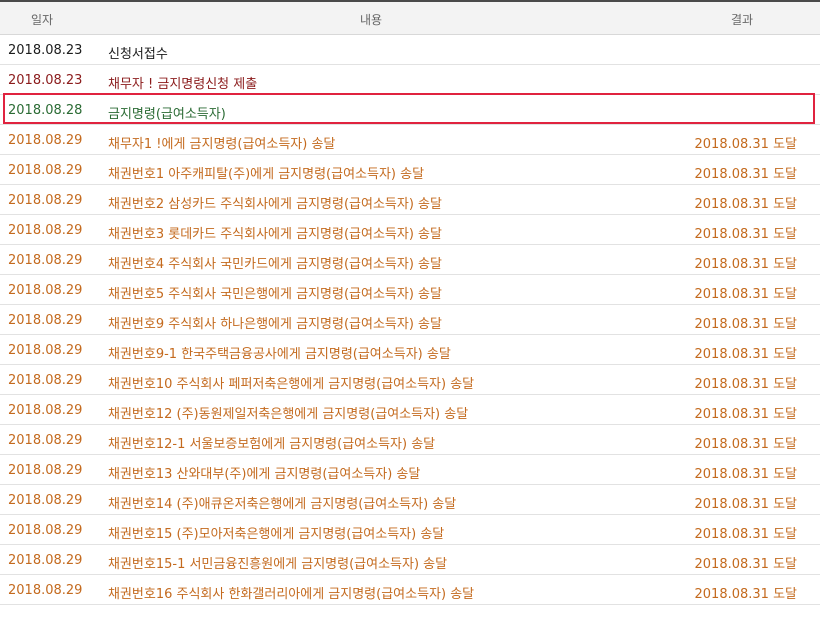 This screenshot has width=820, height=628. Describe the element at coordinates (266, 174) in the screenshot. I see `row-content: 채권번호1 아주캐피탈(주)에게 금지명령(급여소득자) 송달` at that location.